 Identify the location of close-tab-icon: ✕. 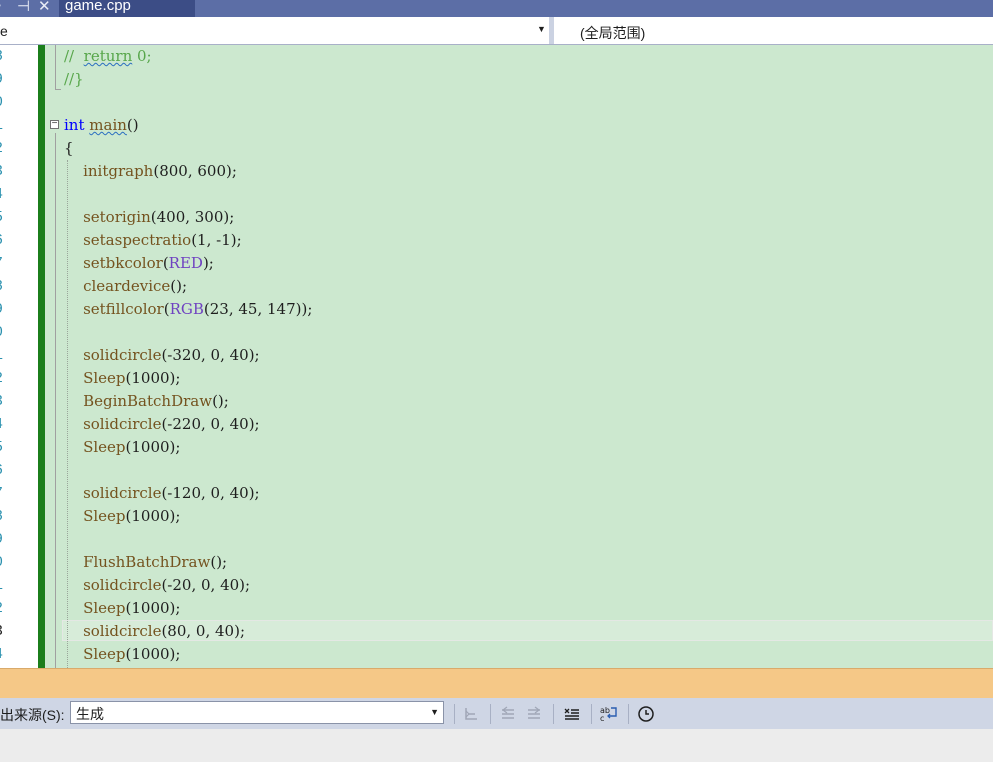
(44, 7).